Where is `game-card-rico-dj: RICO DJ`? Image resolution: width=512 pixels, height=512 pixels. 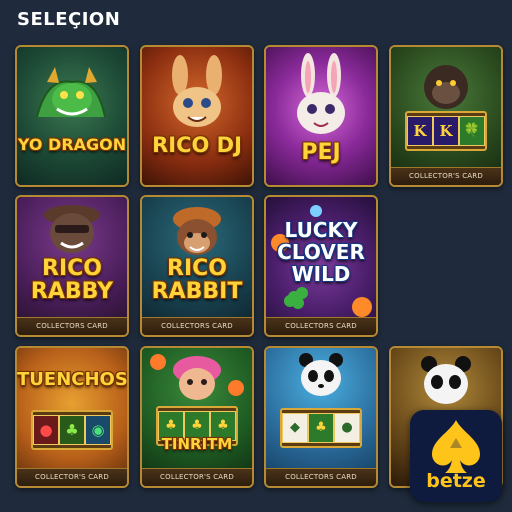 game-card-rico-dj: RICO DJ is located at coordinates (197, 116).